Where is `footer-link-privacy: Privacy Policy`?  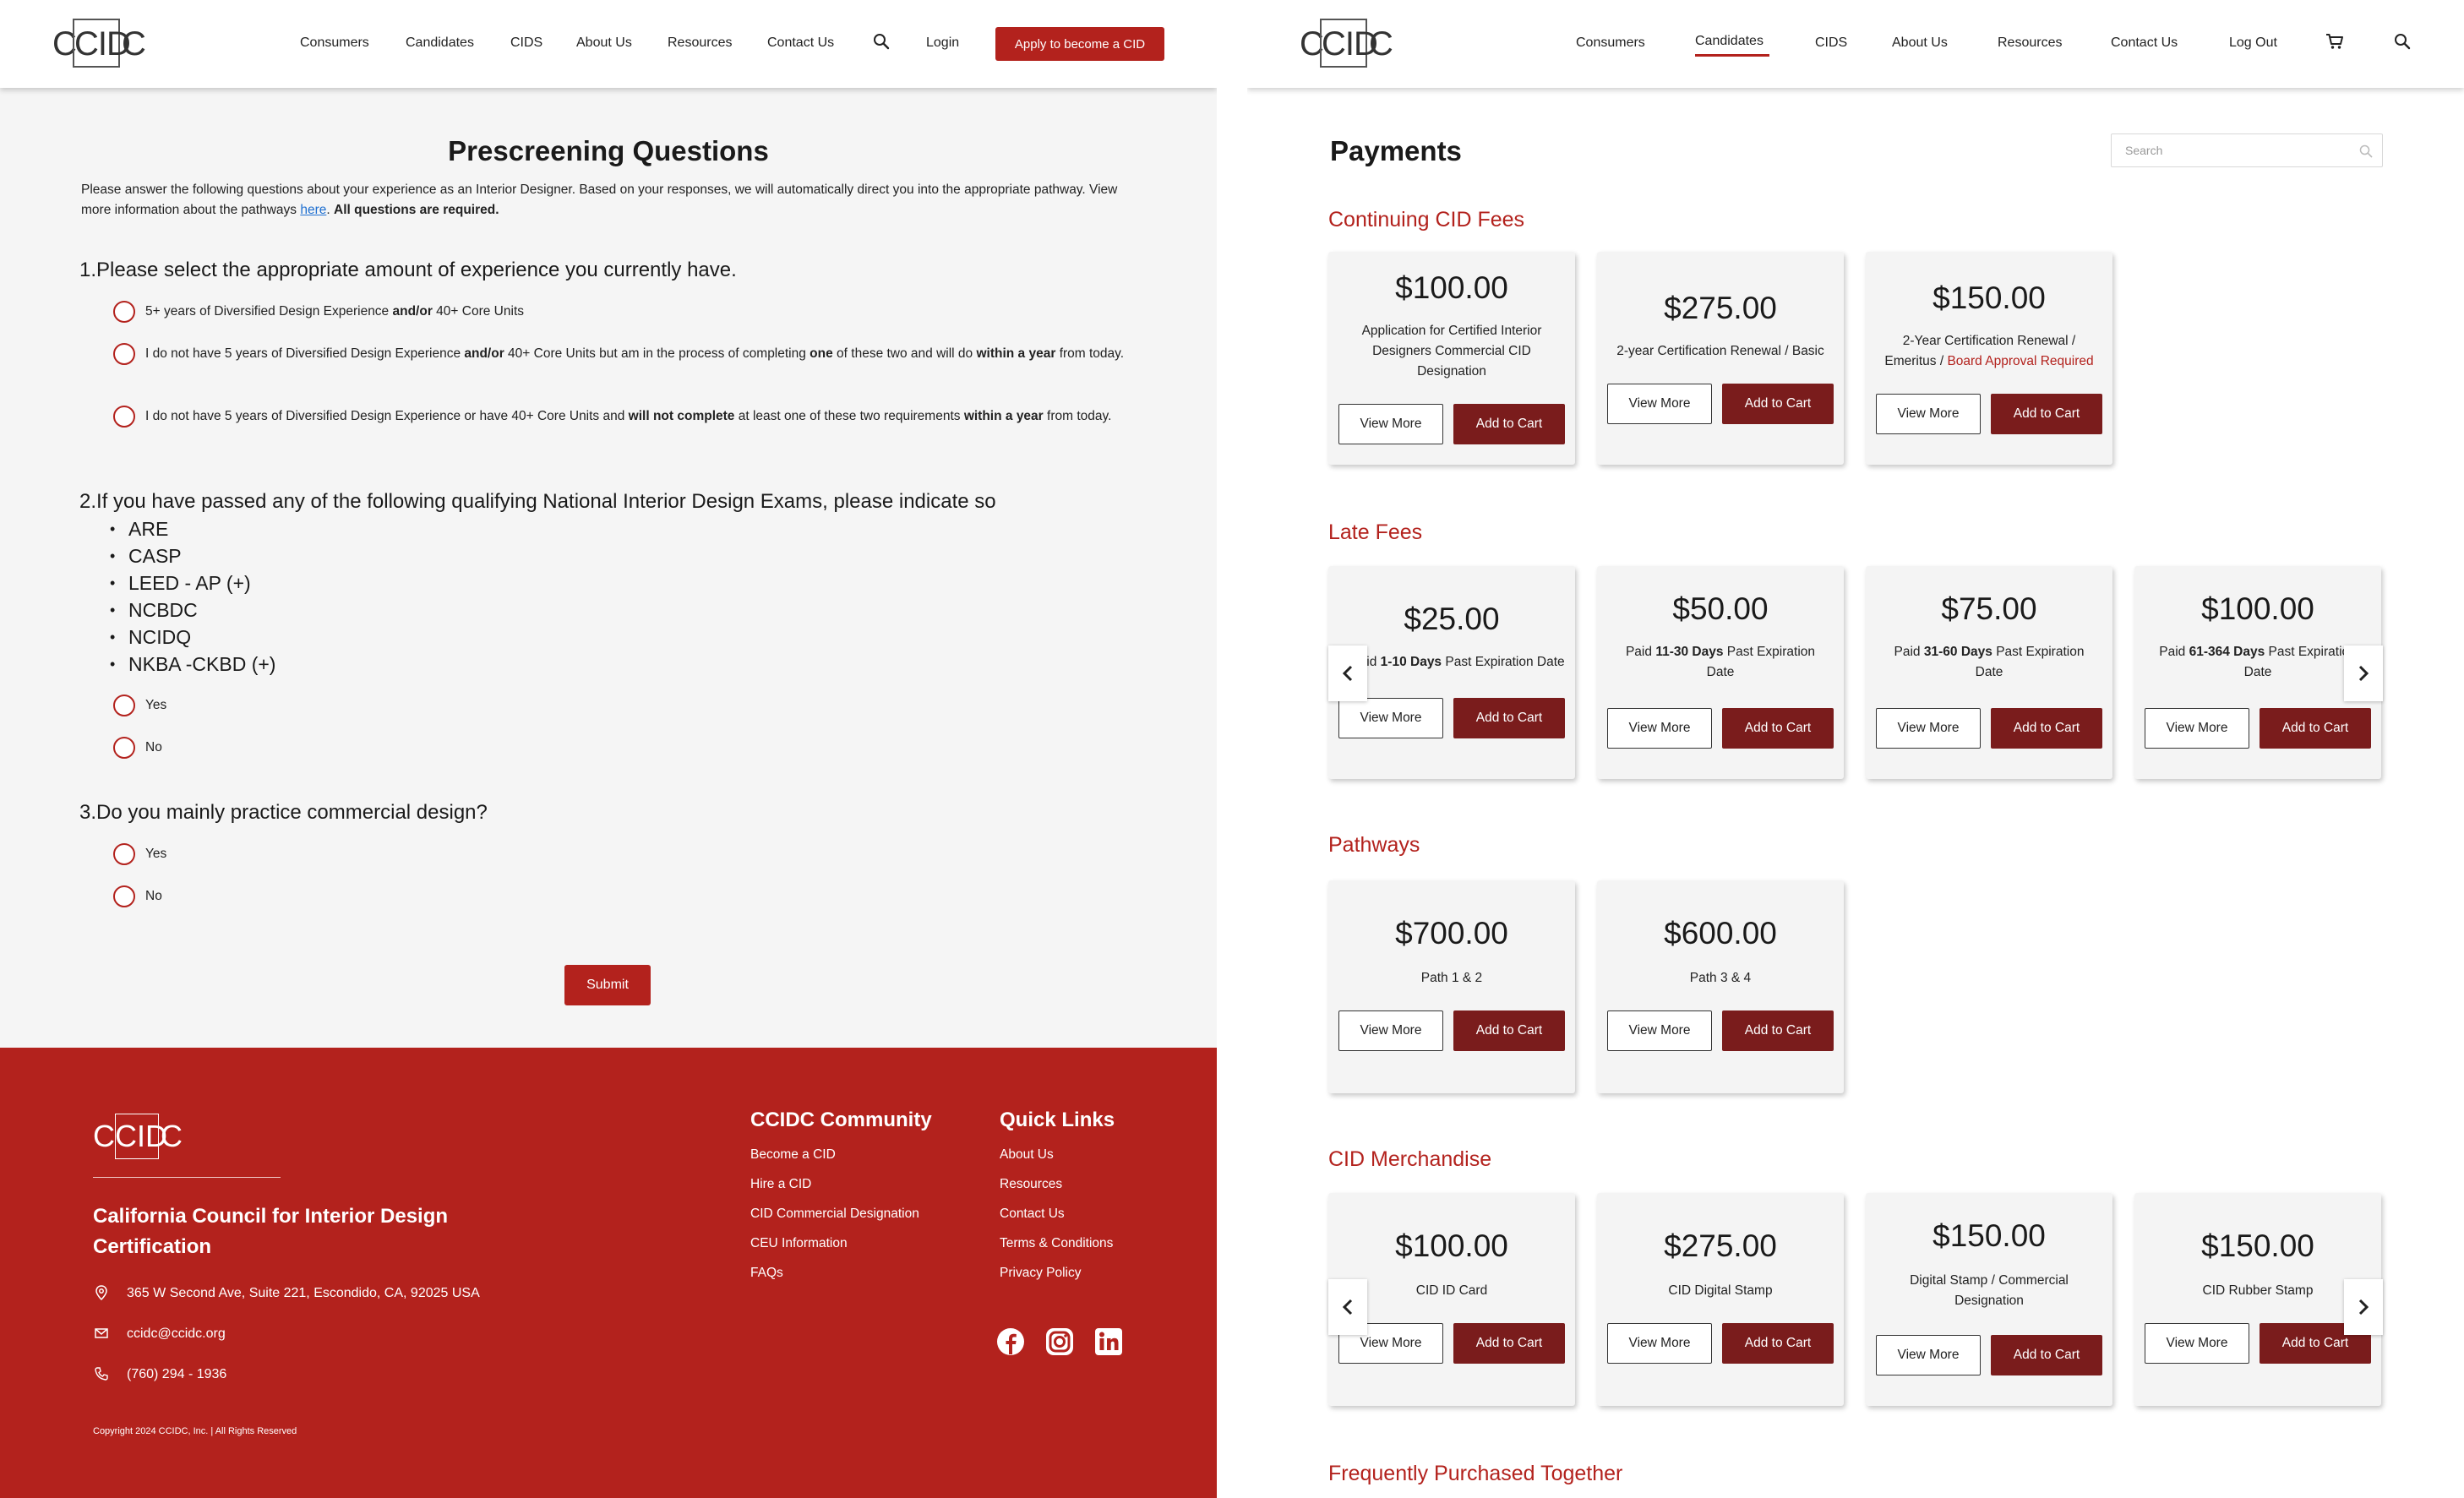 footer-link-privacy: Privacy Policy is located at coordinates (1041, 1273).